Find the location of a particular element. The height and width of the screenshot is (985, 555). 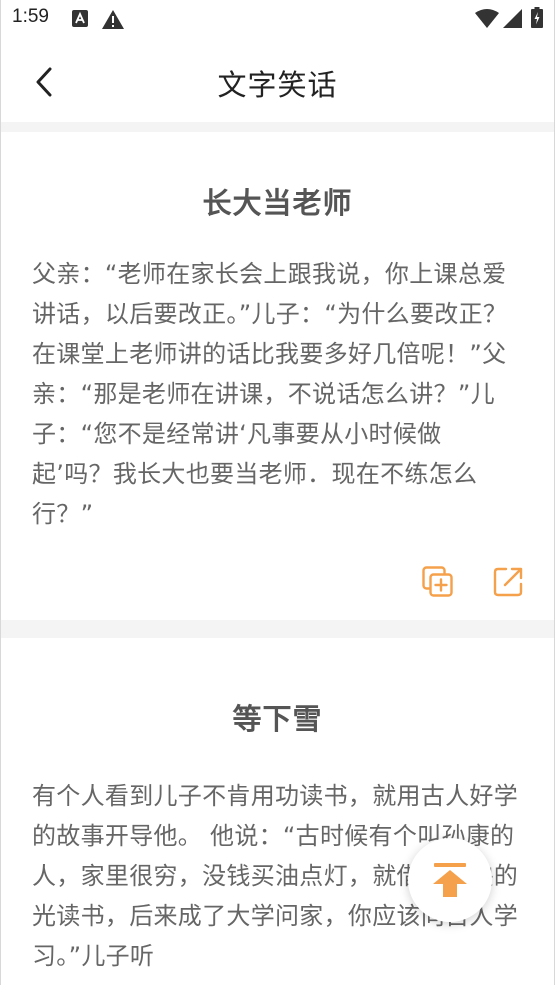

arrow-up-to-top-icon is located at coordinates (450, 880).